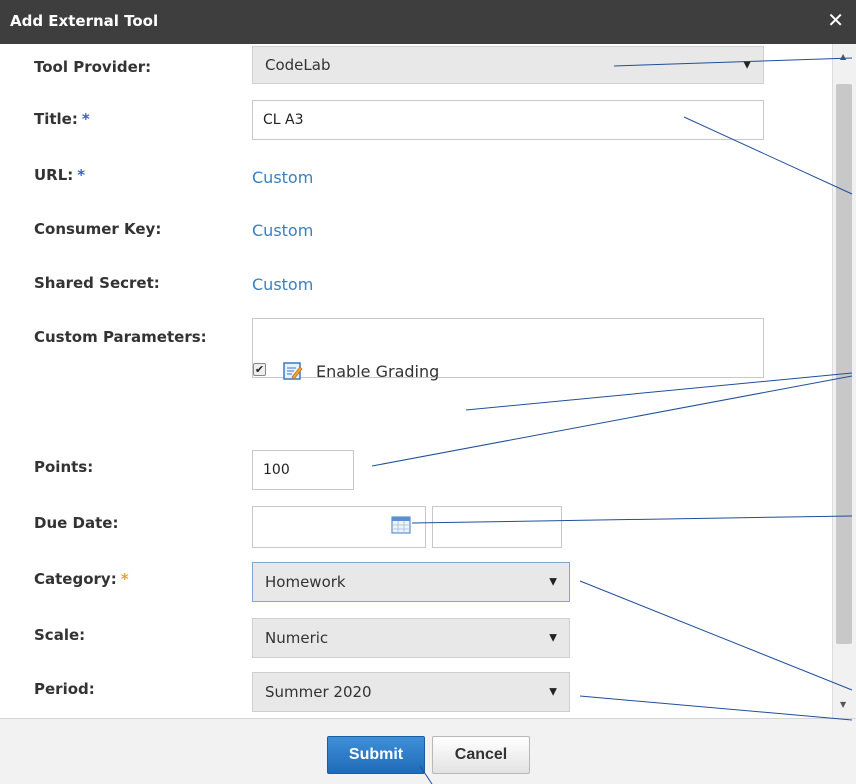  I want to click on shared-secret-label: Shared Secret:, so click(97, 283).